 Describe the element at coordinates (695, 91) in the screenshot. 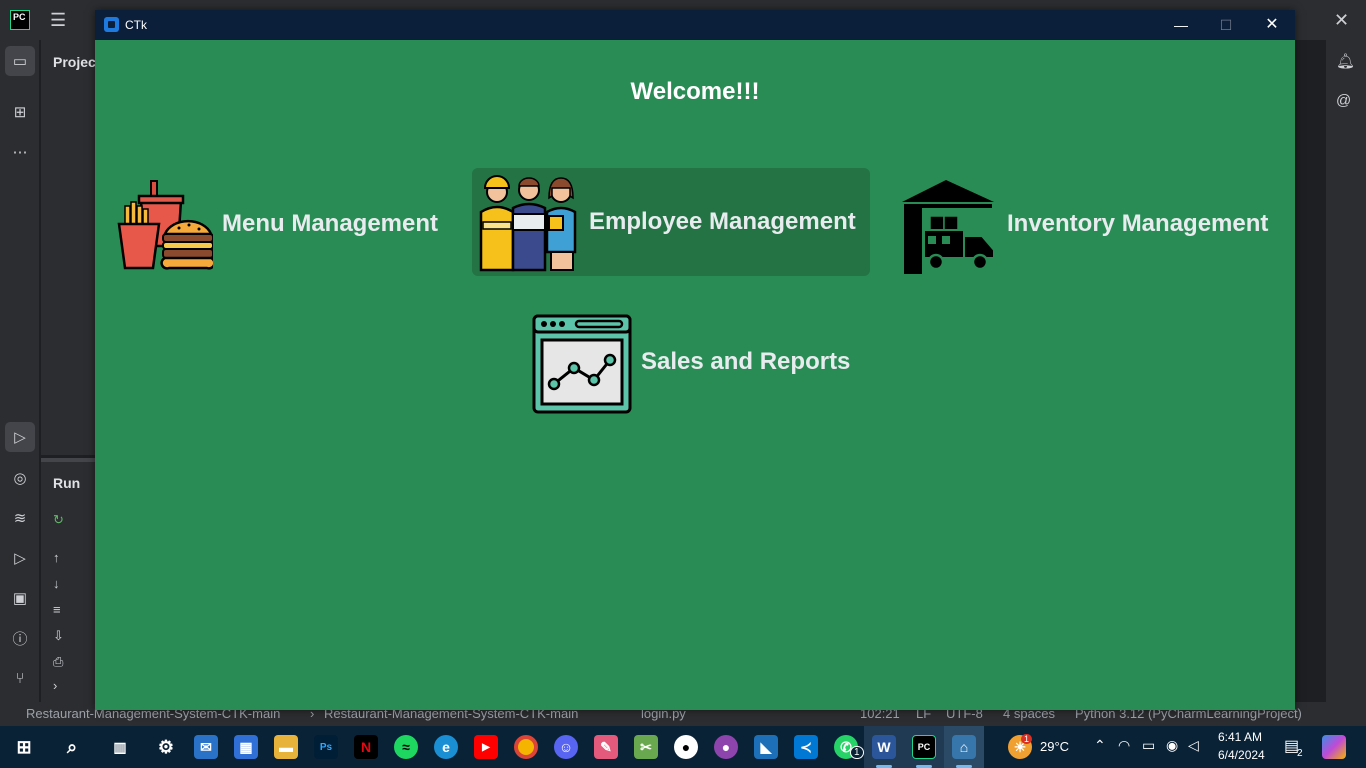

I see `welcome-heading: Welcome!!!` at that location.